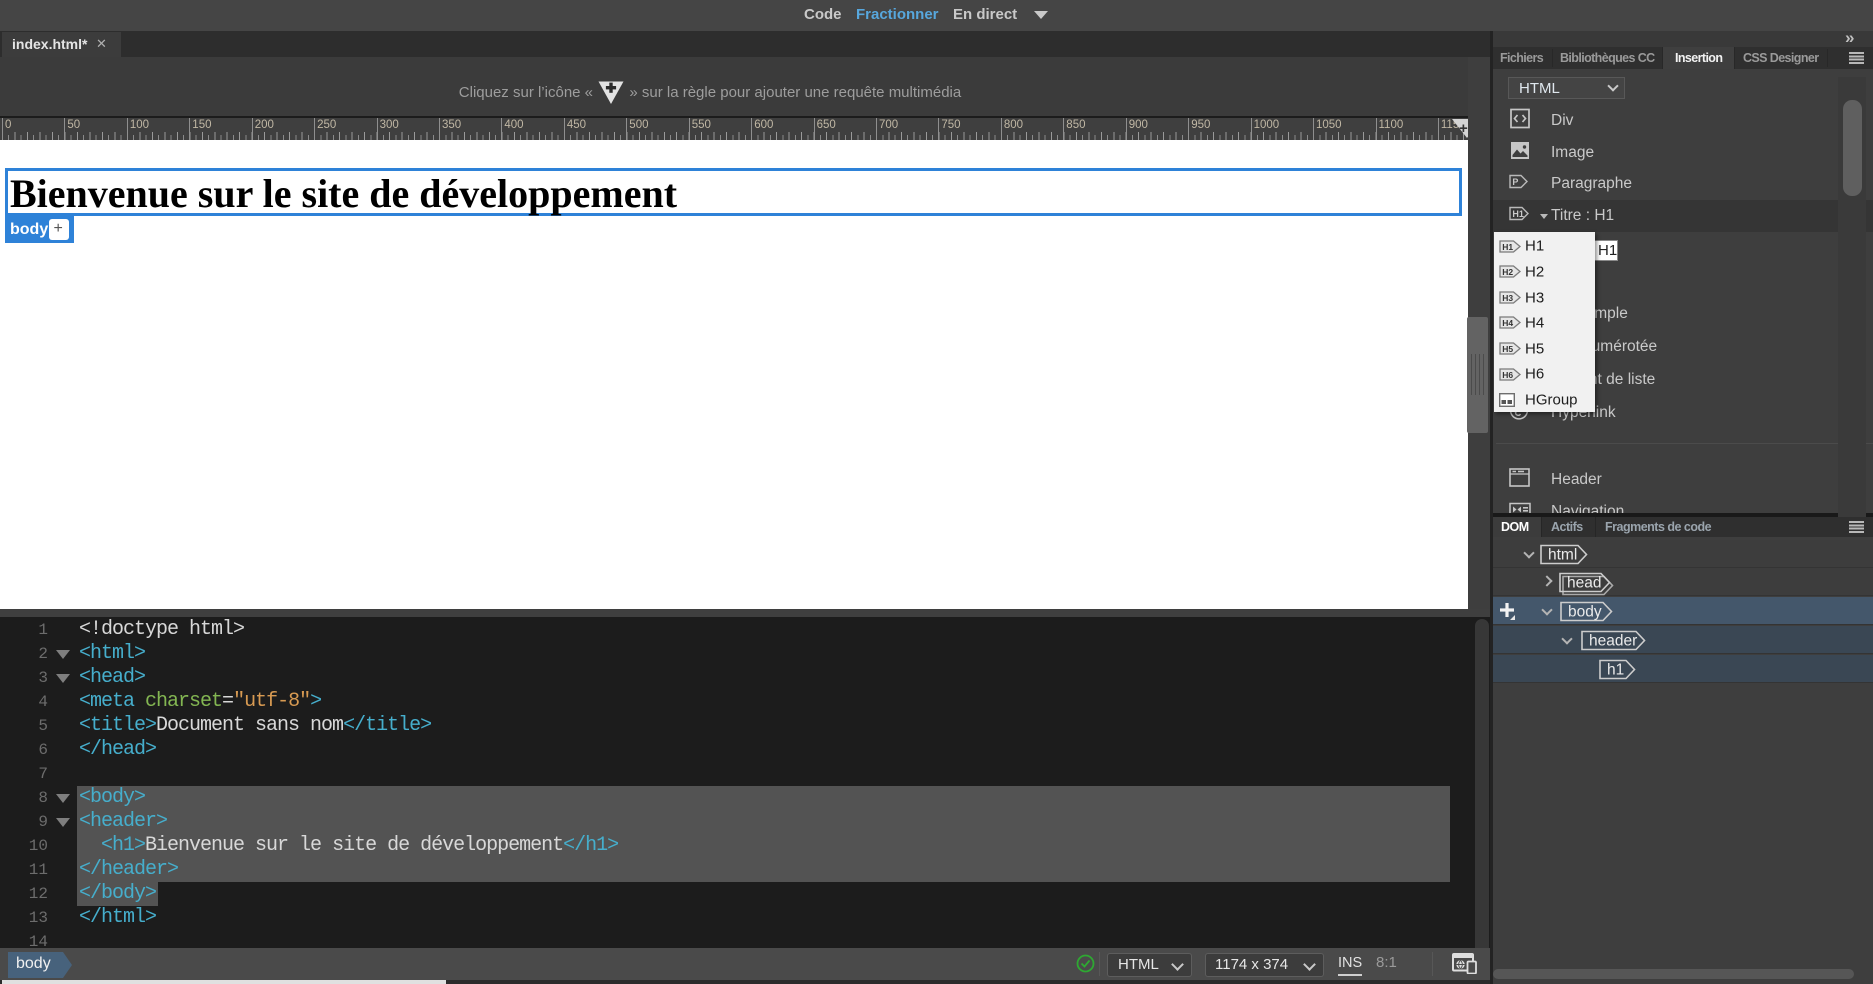  I want to click on svg-text: html, so click(1562, 554).